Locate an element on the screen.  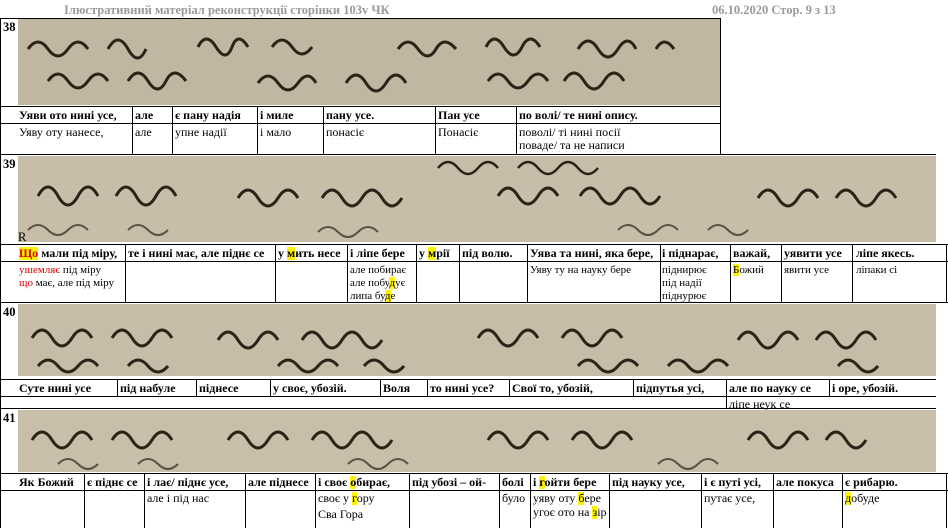
reconstruction-cell: Понасіє is located at coordinates (458, 132).